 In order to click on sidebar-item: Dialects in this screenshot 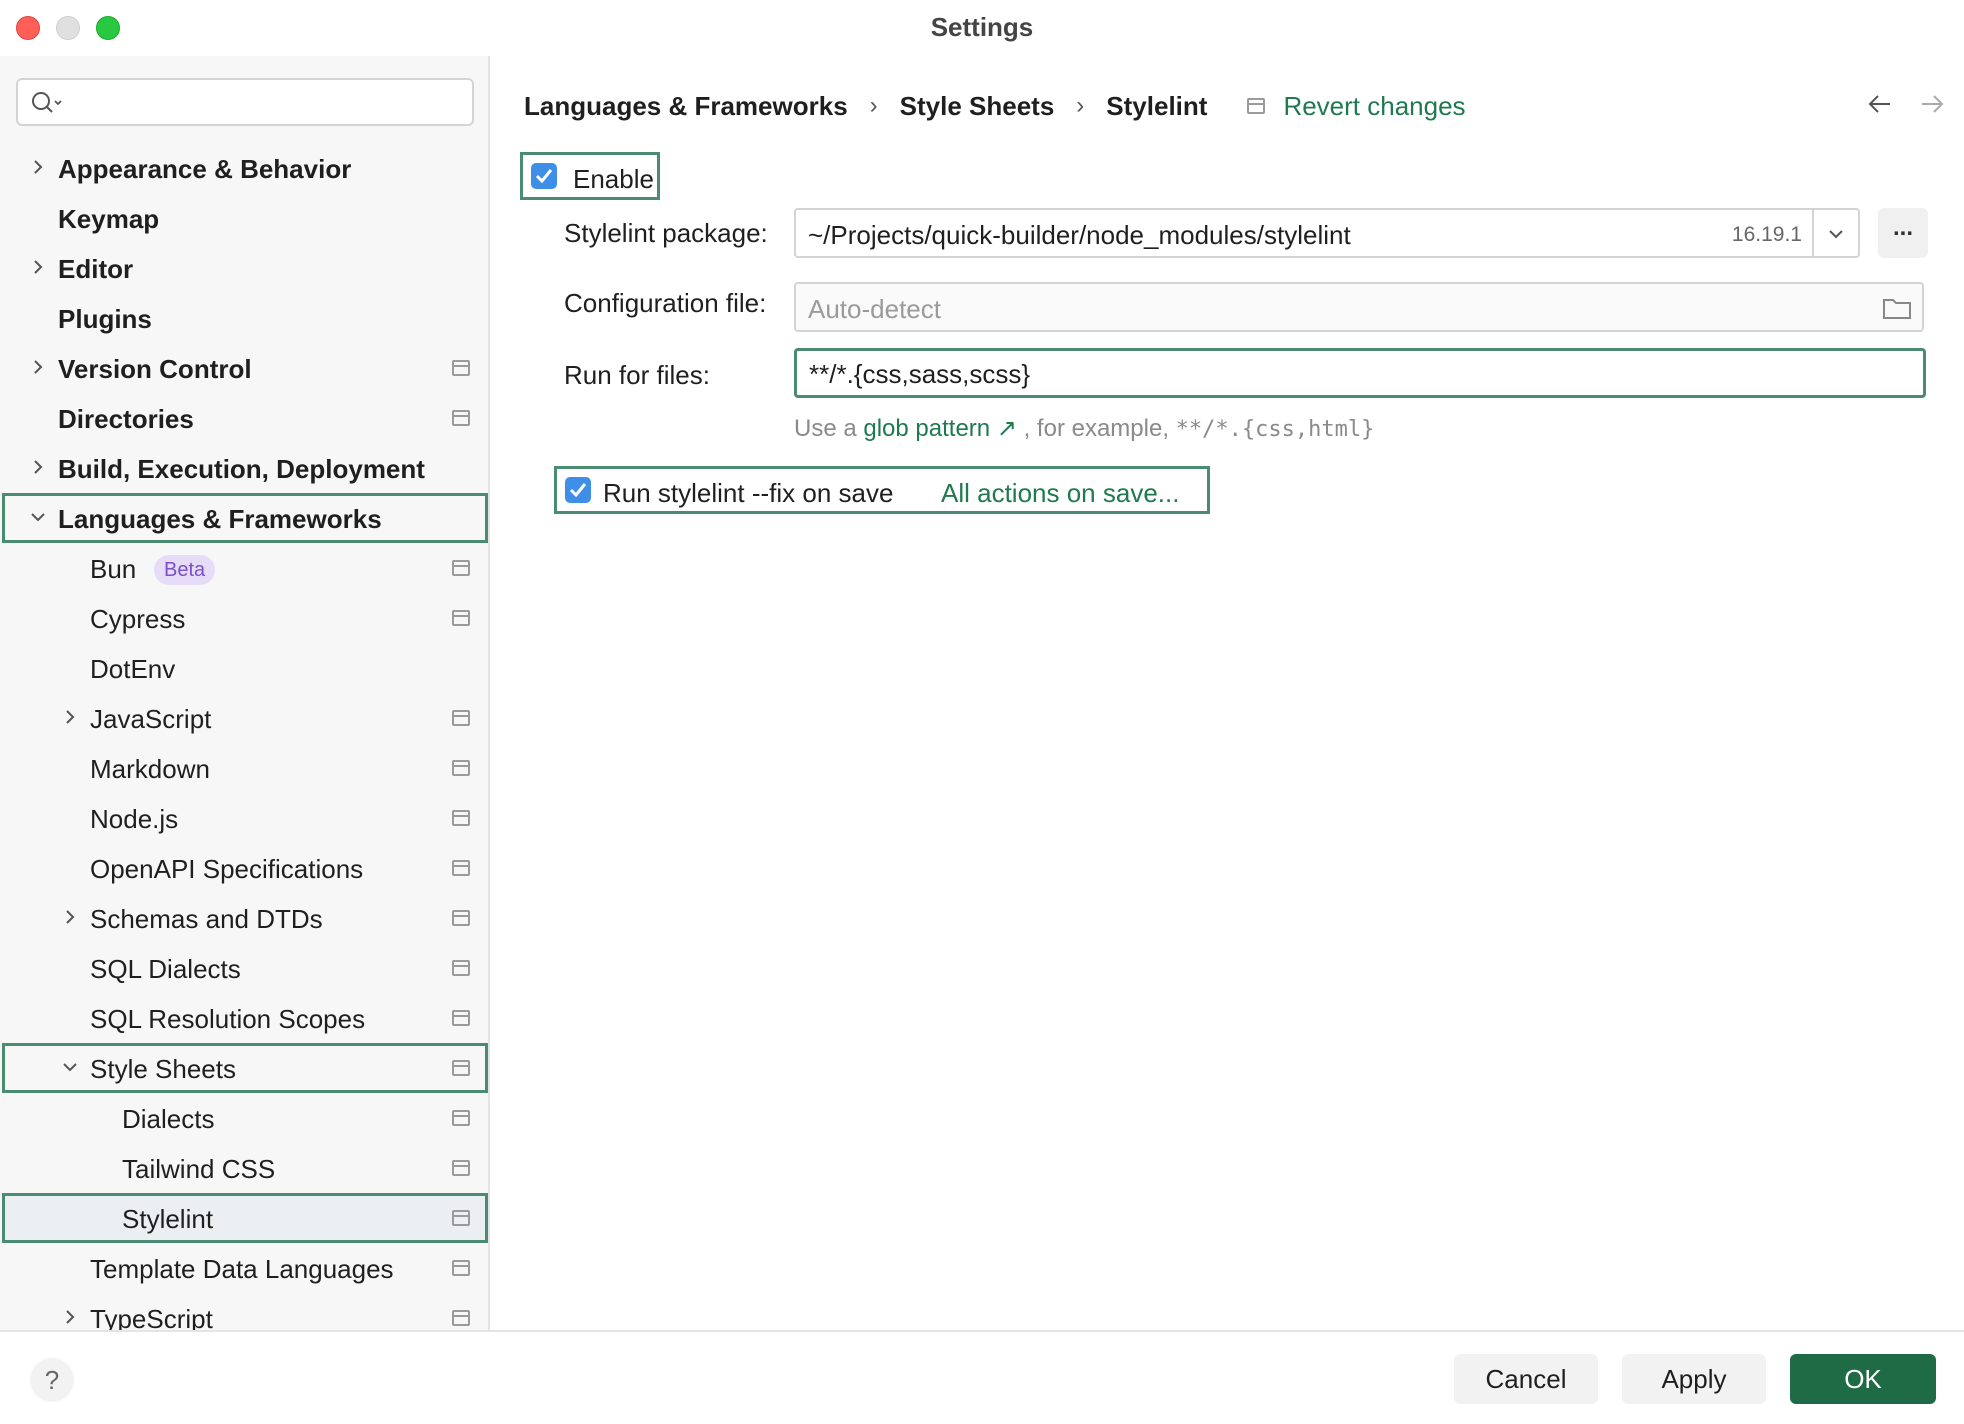, I will do `click(245, 1118)`.